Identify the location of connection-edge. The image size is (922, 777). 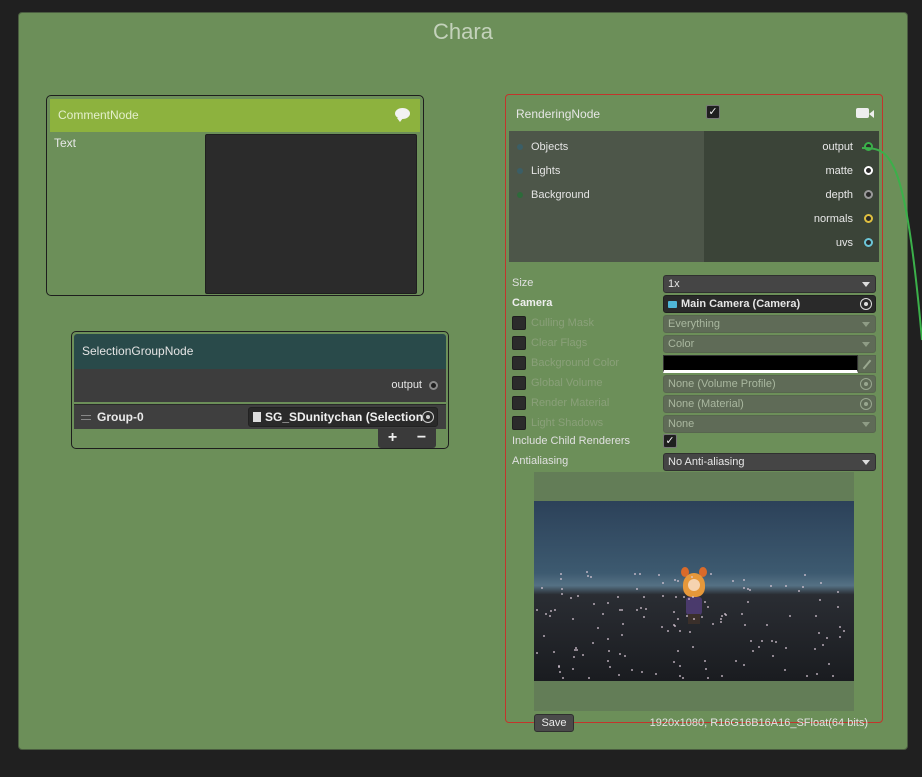
(891, 244).